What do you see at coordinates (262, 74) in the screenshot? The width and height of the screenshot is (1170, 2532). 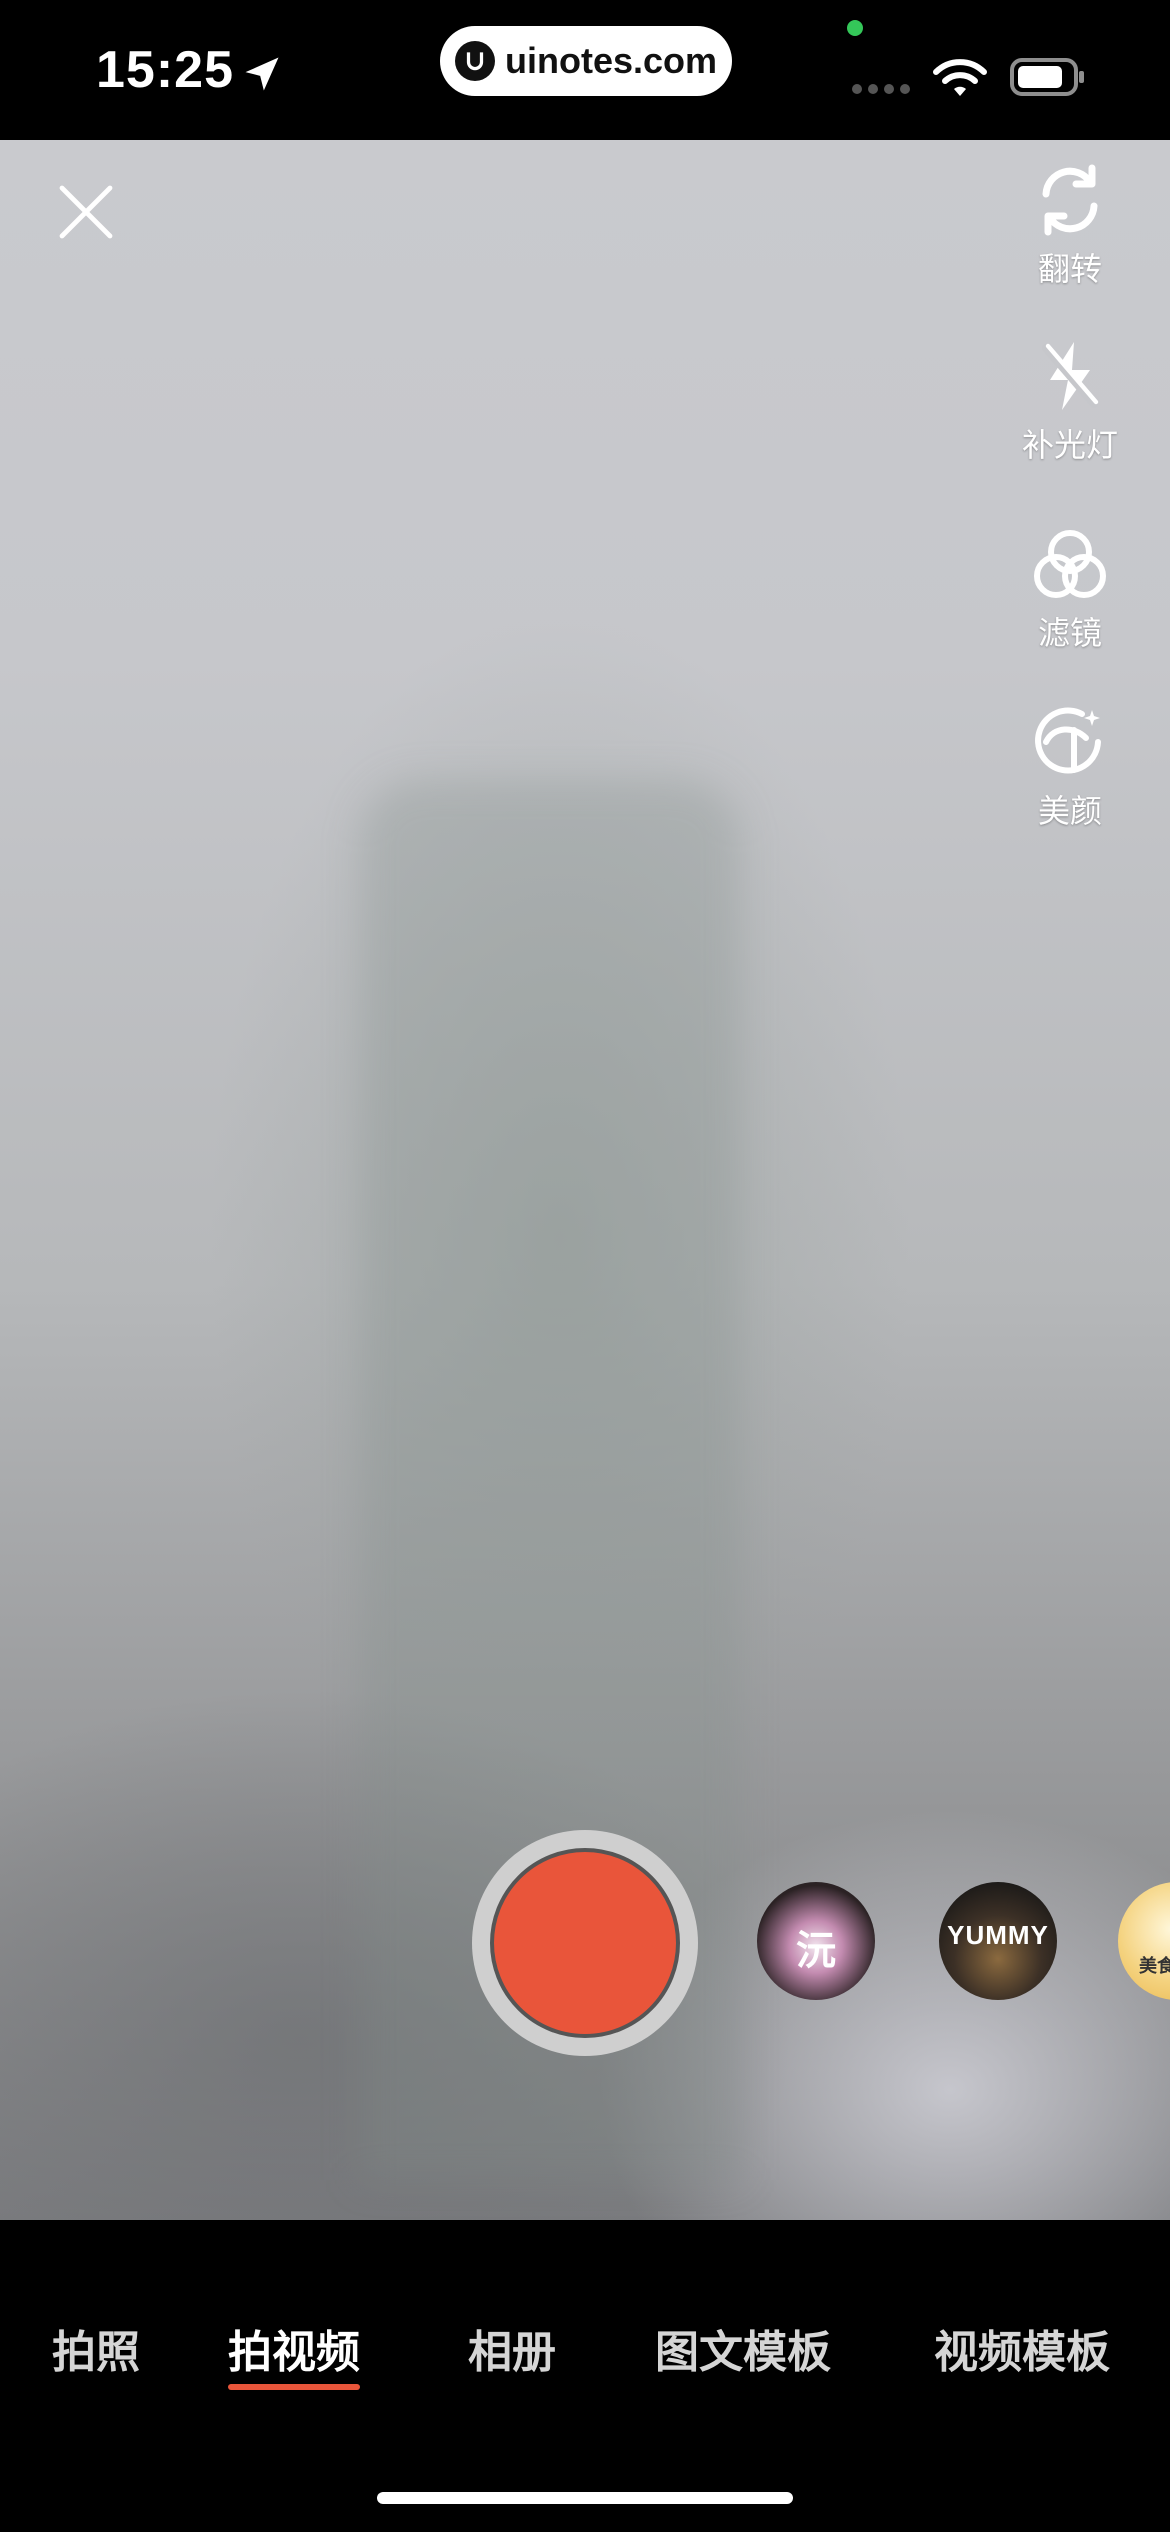 I see `location-arrow-icon` at bounding box center [262, 74].